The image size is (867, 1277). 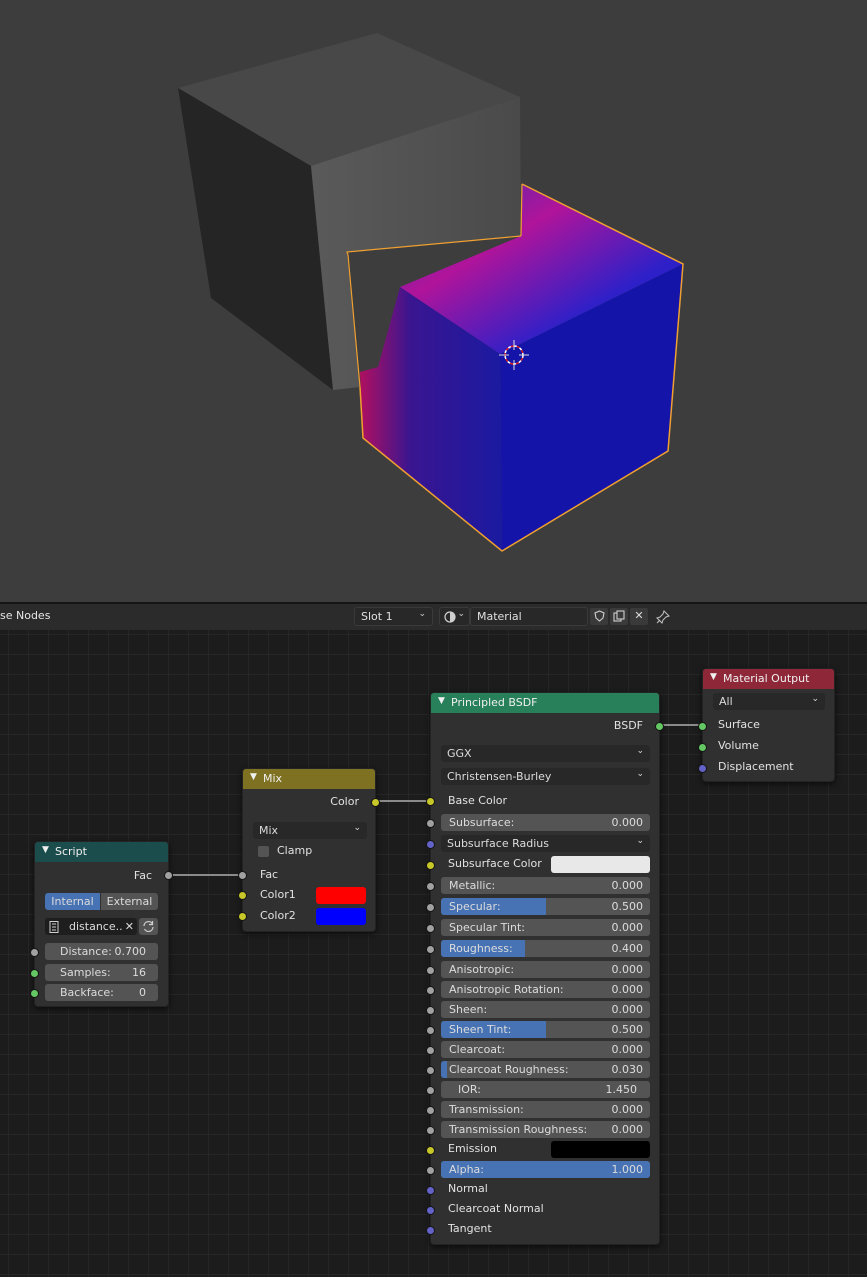 I want to click on input-color1-socket, so click(x=242, y=895).